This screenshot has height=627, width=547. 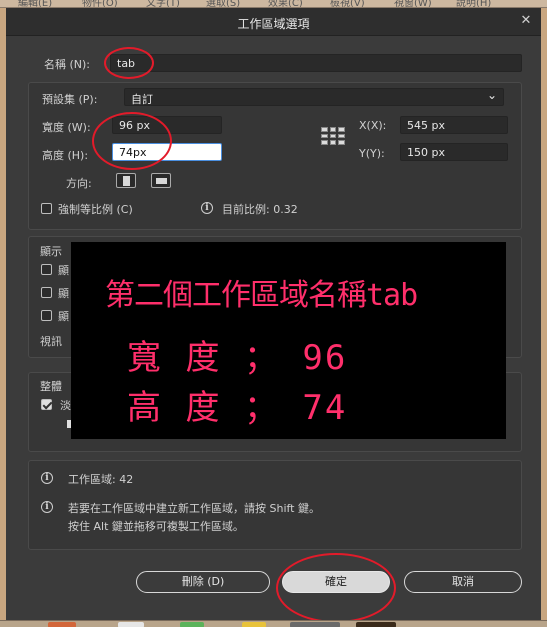 I want to click on menu-item: 視窗(W), so click(x=413, y=3).